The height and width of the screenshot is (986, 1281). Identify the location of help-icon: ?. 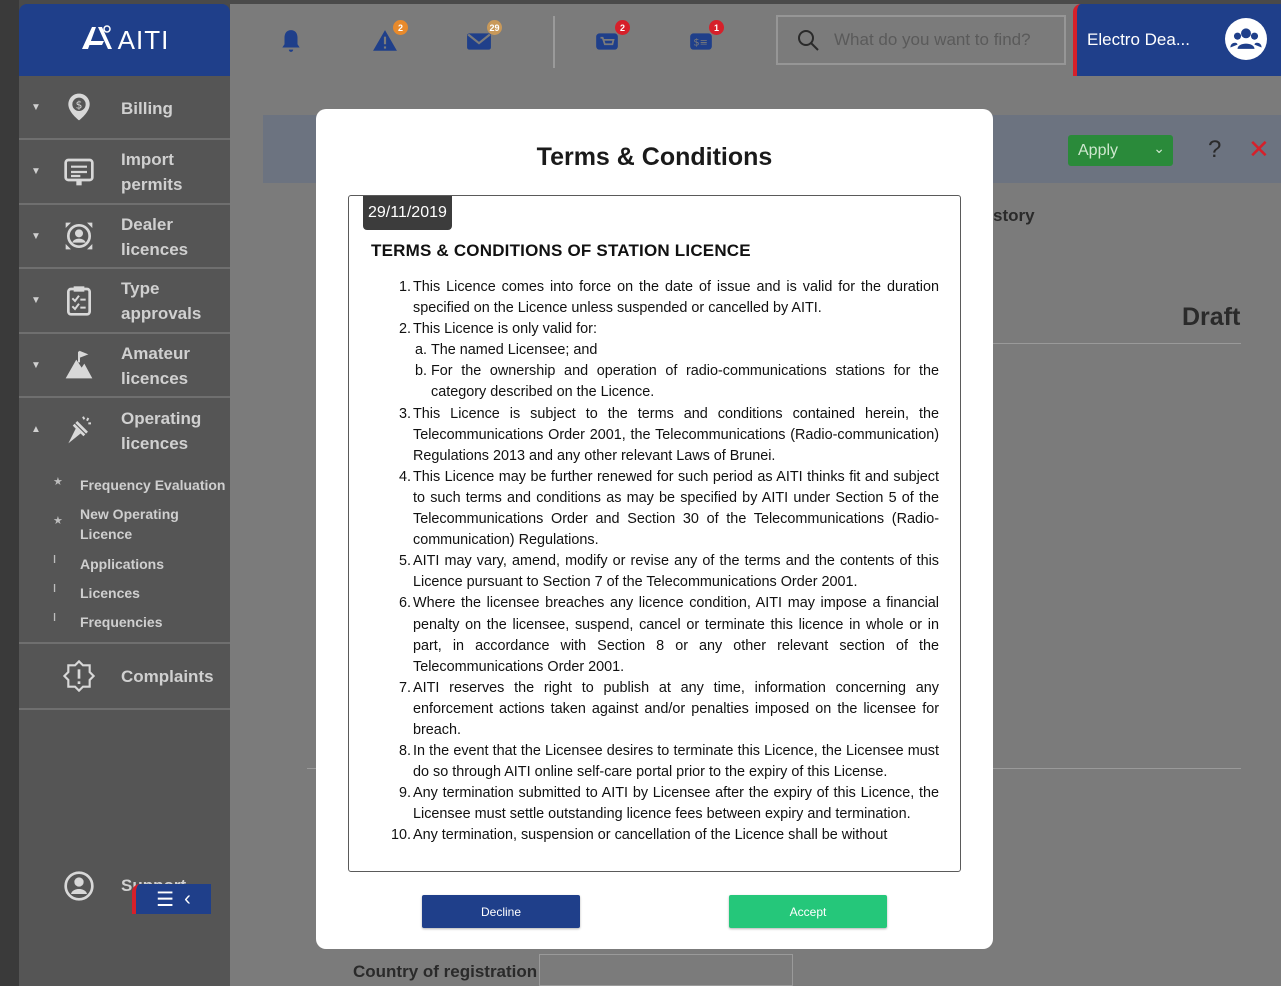
(1214, 150).